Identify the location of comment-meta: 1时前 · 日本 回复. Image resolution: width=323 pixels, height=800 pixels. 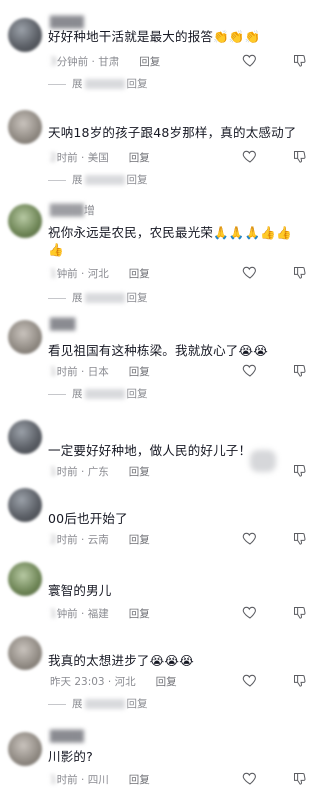
(100, 372).